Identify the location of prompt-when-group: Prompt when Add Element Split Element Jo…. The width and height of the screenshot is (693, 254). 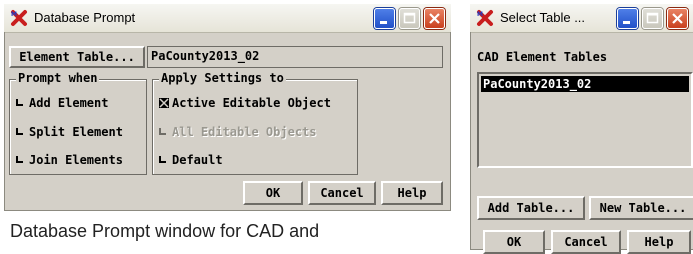
(78, 123).